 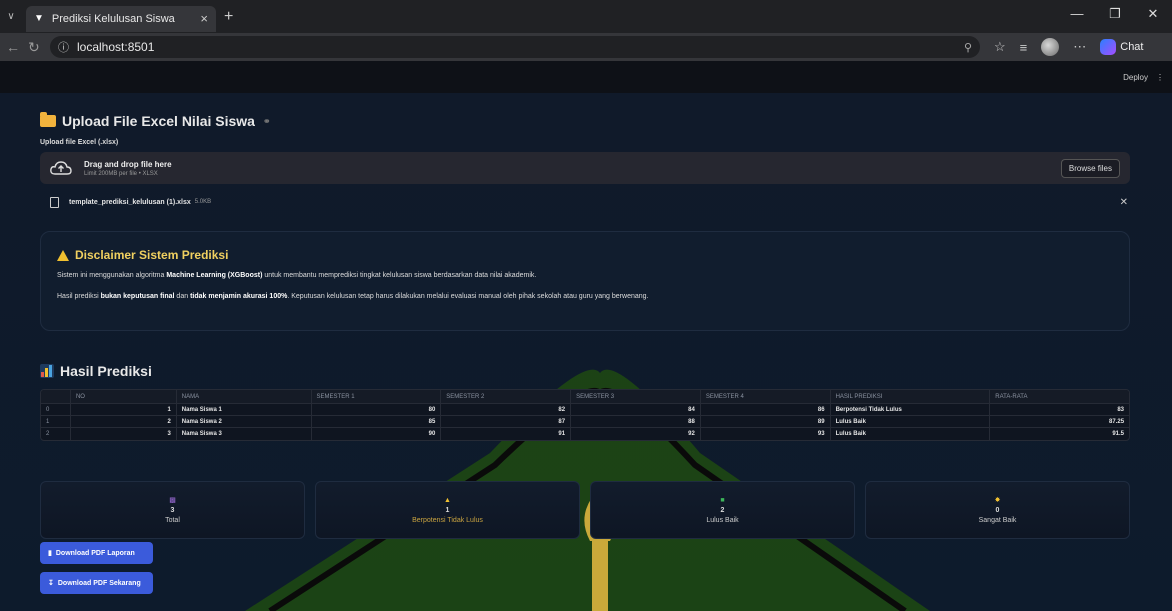 What do you see at coordinates (79, 142) in the screenshot?
I see `upload-label: Upload file Excel (.xlsx)` at bounding box center [79, 142].